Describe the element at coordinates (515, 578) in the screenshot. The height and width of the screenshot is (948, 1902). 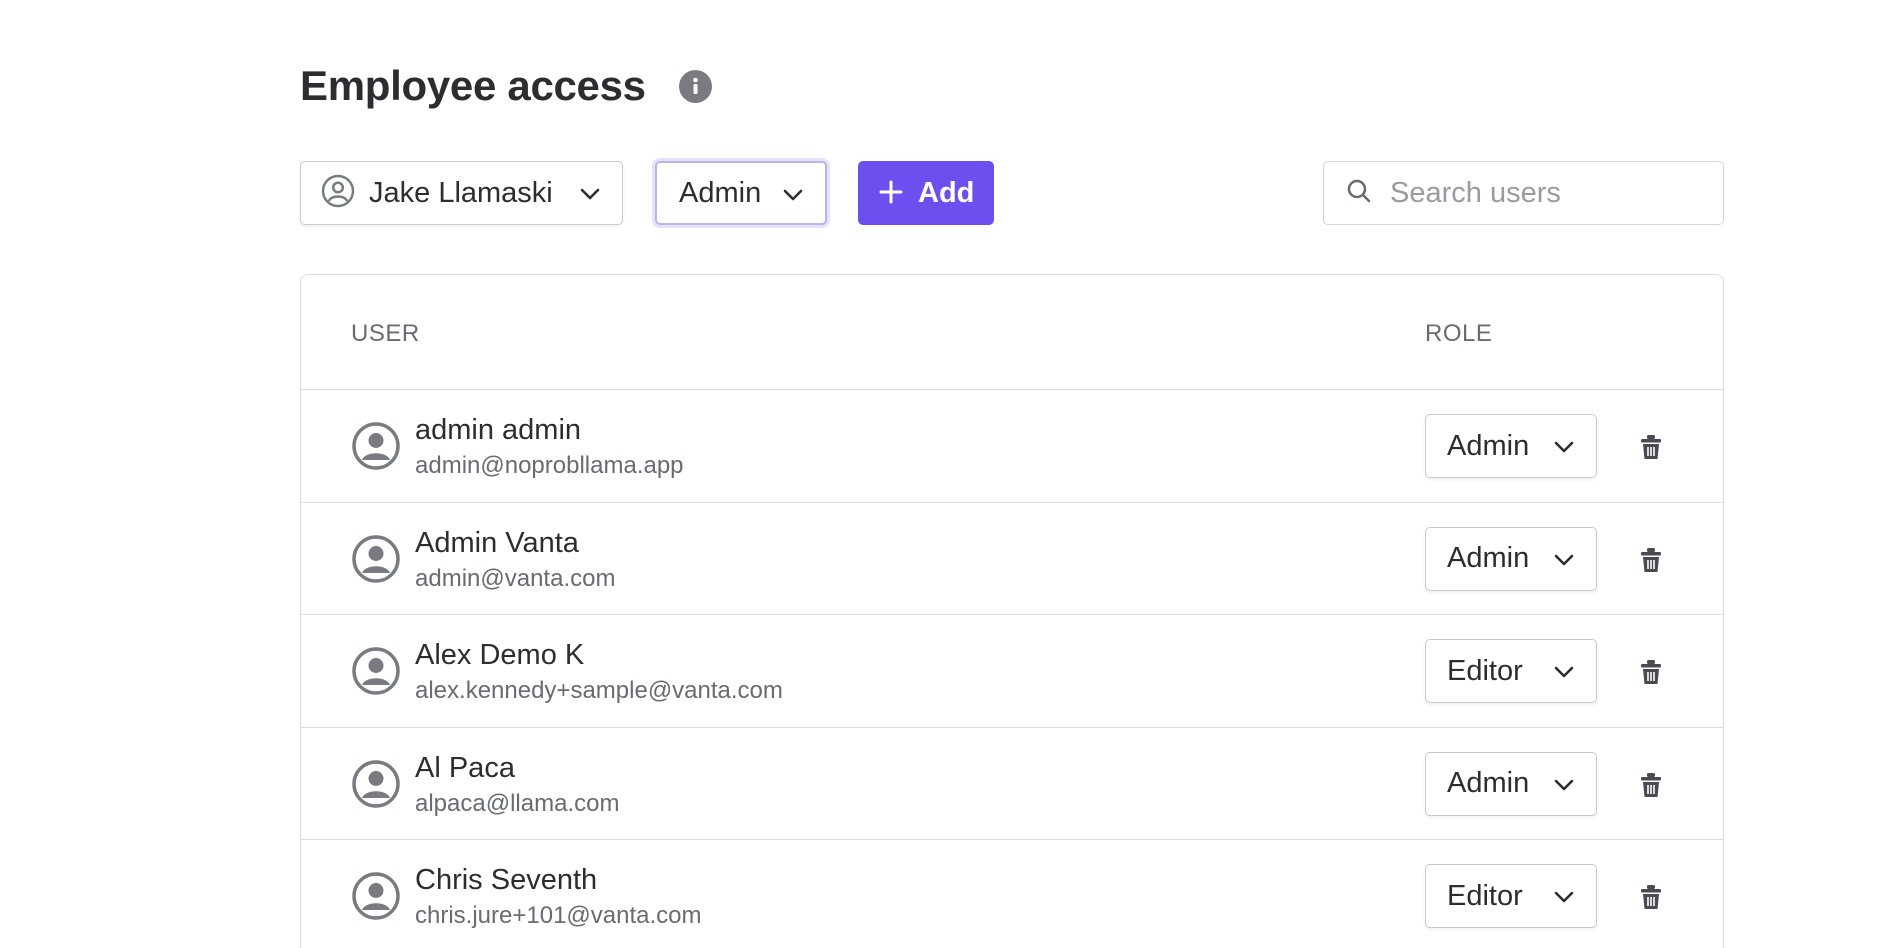
I see `user-email: admin@vanta.com` at that location.